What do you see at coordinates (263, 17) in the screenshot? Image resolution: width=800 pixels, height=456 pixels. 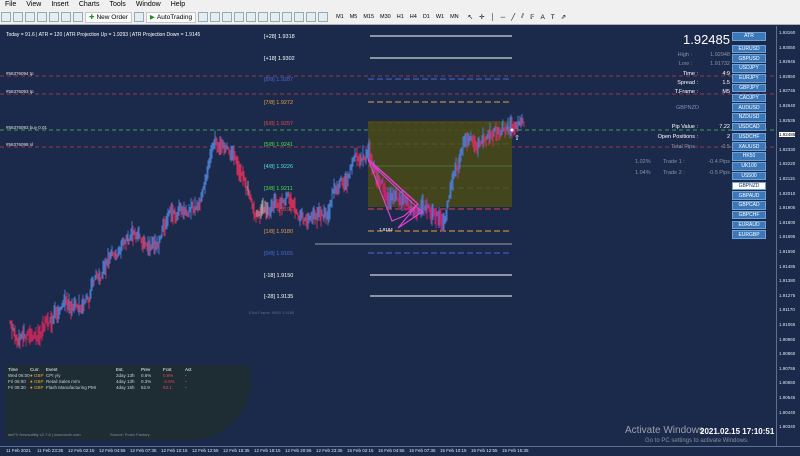 I see `tile-windows-icon` at bounding box center [263, 17].